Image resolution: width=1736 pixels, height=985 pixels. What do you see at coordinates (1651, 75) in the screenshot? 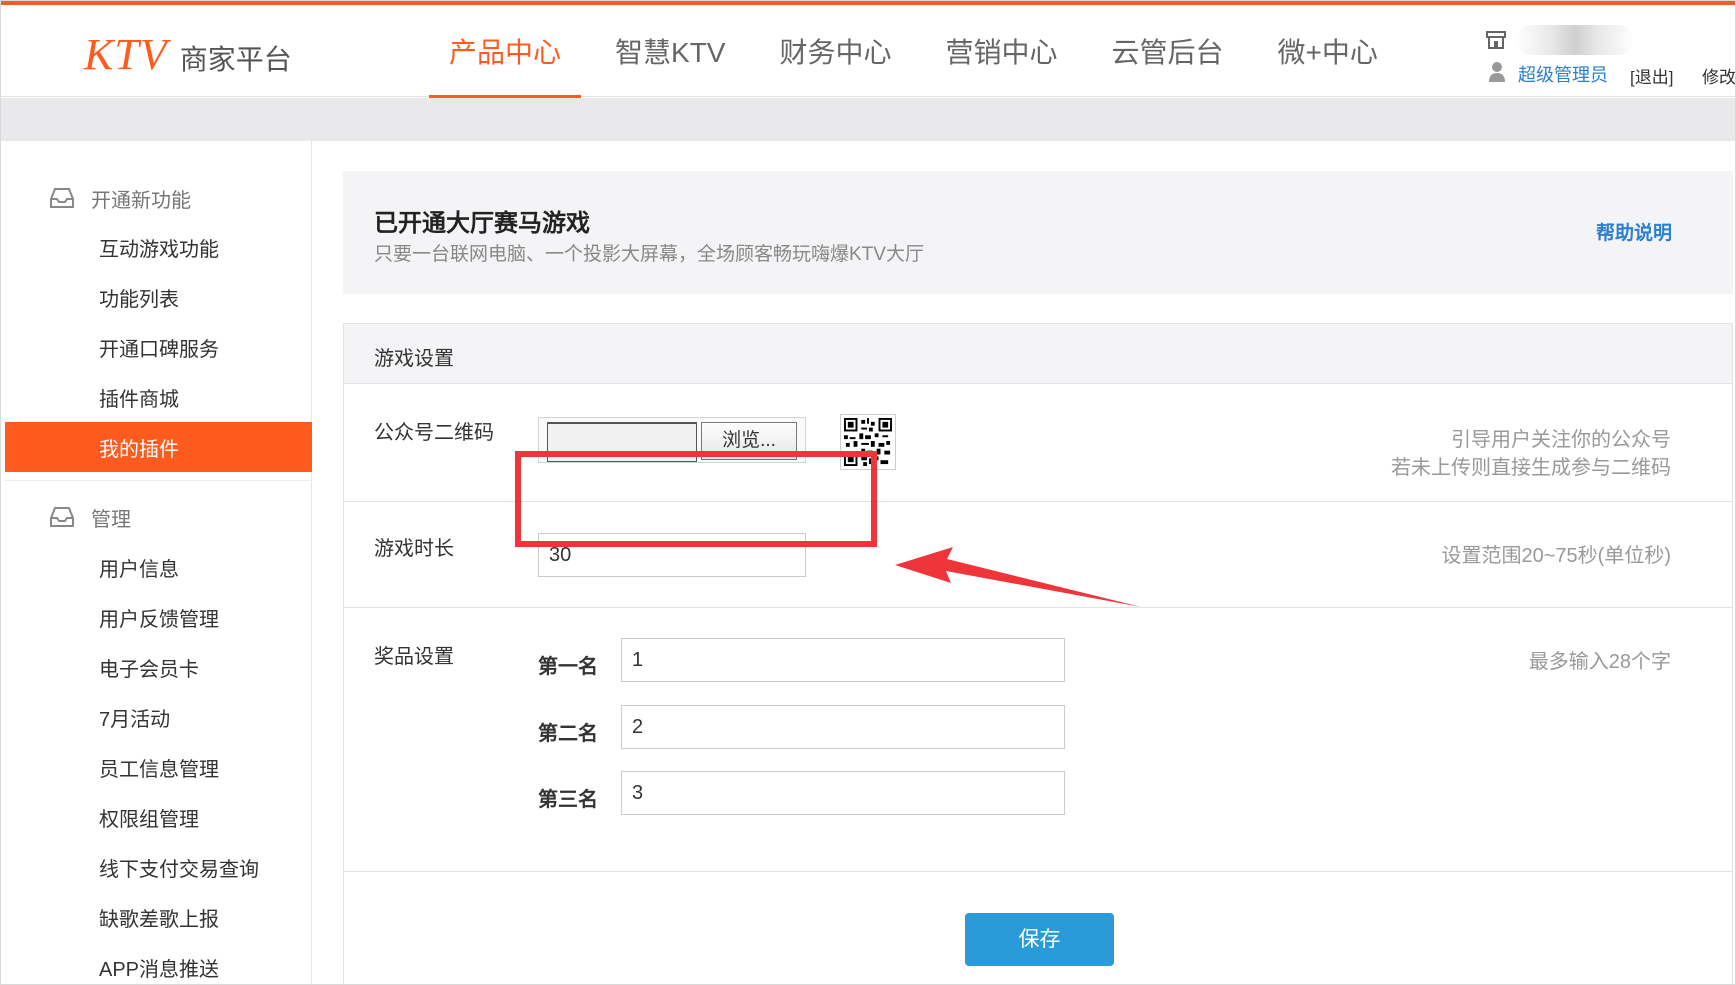
I see `logout-link: [退出]` at bounding box center [1651, 75].